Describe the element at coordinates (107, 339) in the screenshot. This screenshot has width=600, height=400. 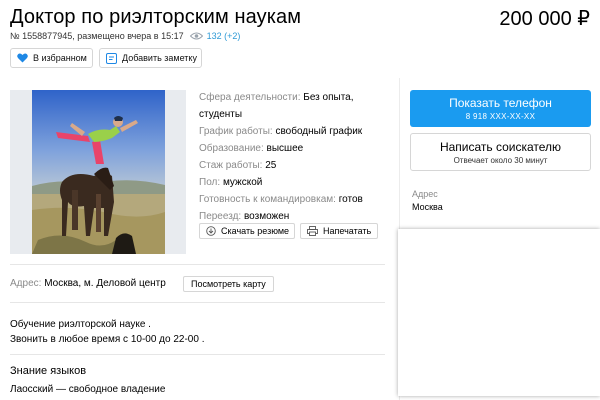
I see `description-line: Звонить в любое время с 10-00 до 22-00 .` at that location.